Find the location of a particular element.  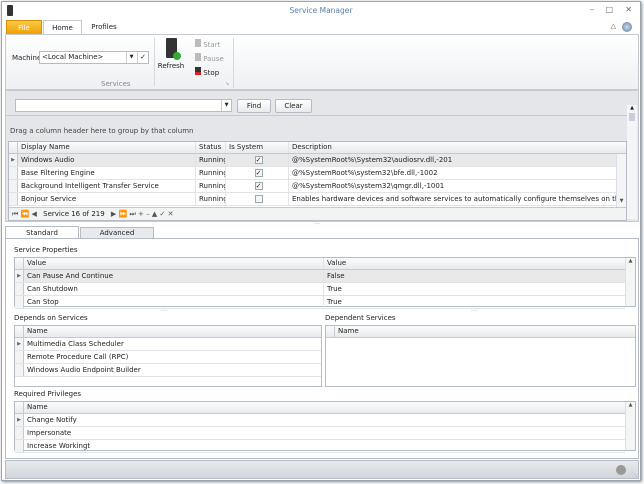

close-button: ✕ is located at coordinates (628, 9).